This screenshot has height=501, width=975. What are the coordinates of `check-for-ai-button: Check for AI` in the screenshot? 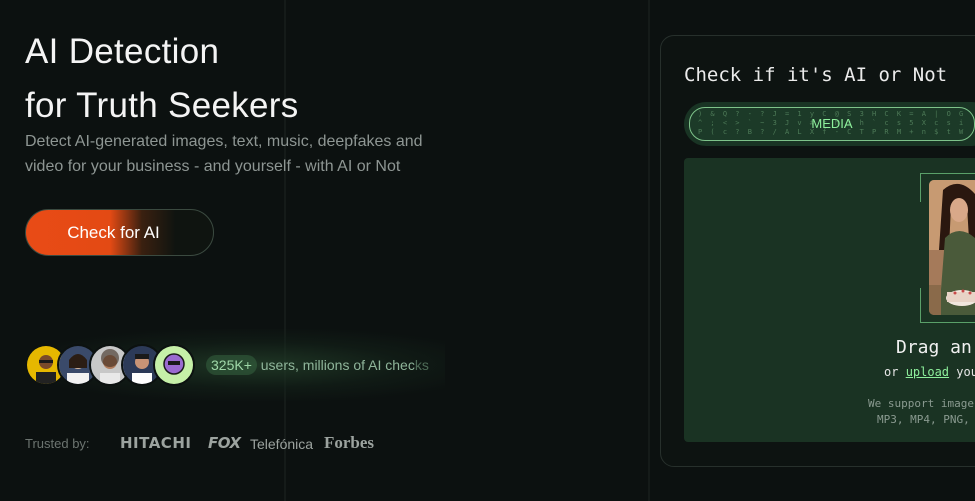 It's located at (119, 232).